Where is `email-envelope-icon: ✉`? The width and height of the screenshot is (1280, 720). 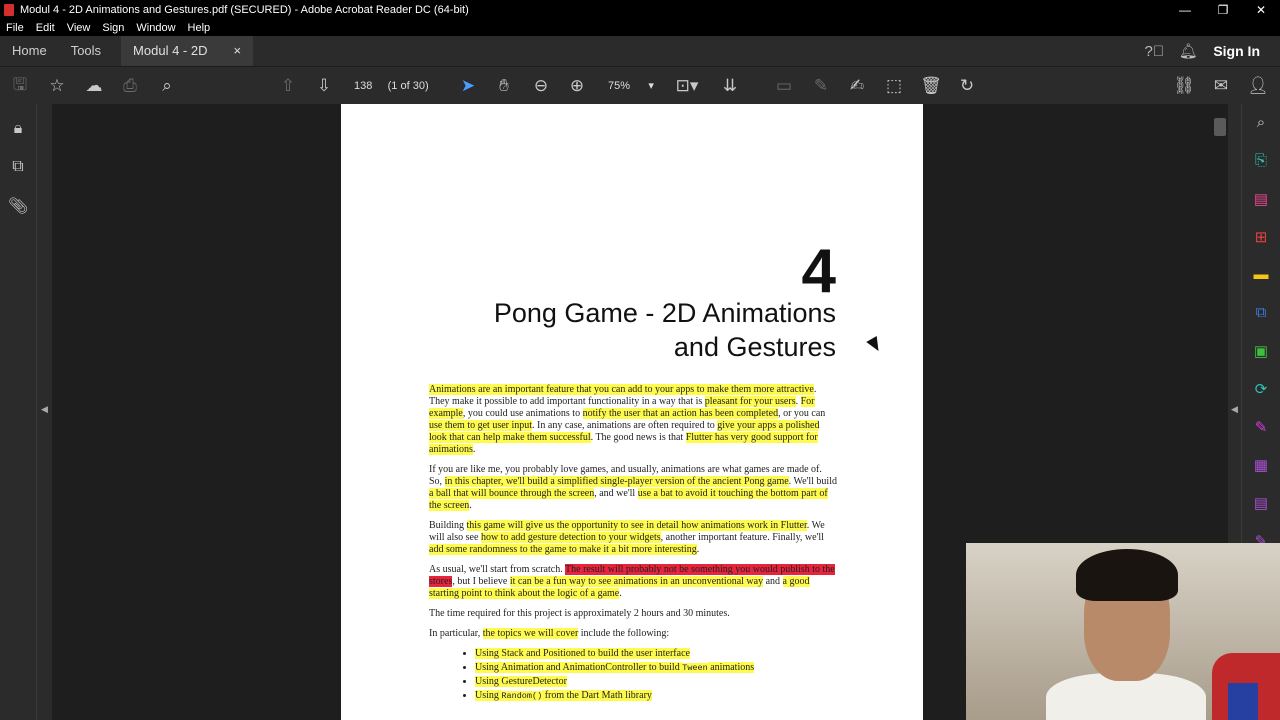 email-envelope-icon: ✉ is located at coordinates (1221, 86).